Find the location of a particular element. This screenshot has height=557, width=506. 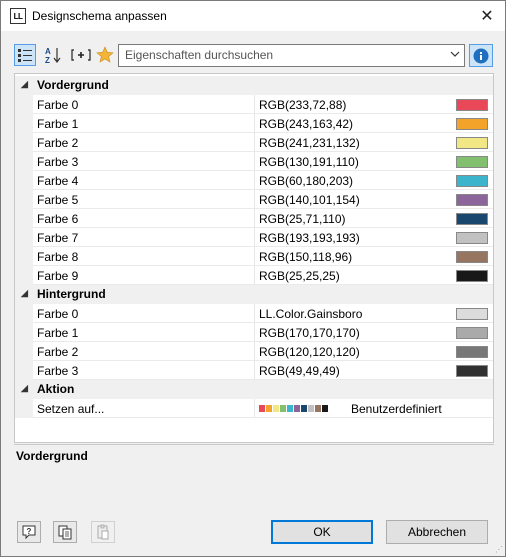

category-row: ◢ Hintergrund is located at coordinates (254, 294).